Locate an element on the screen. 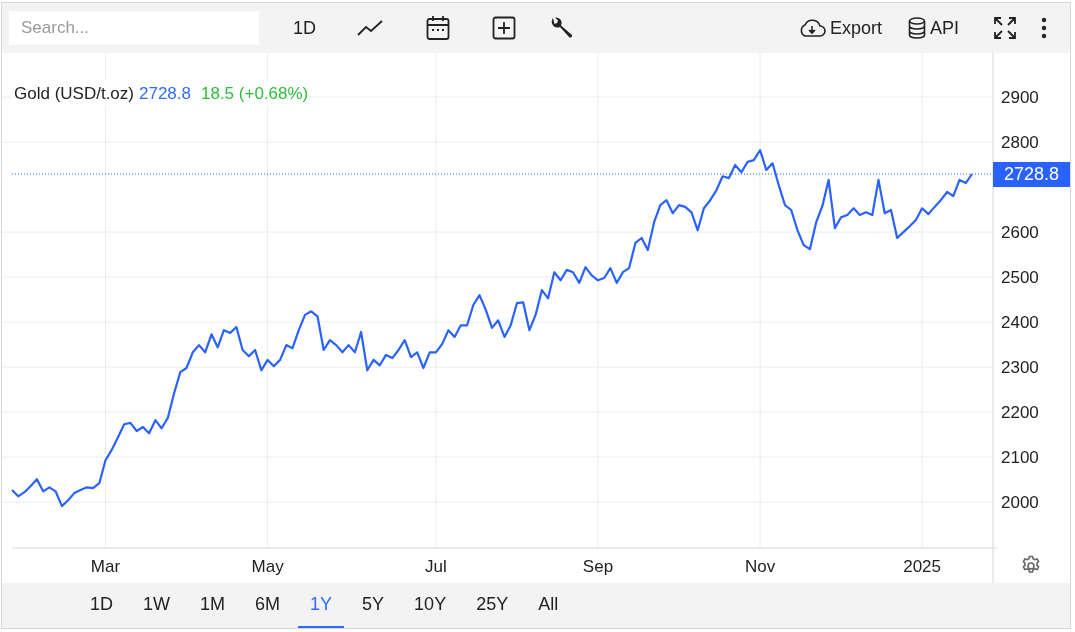 The width and height of the screenshot is (1075, 632). x-axis-label: Sep is located at coordinates (598, 566).